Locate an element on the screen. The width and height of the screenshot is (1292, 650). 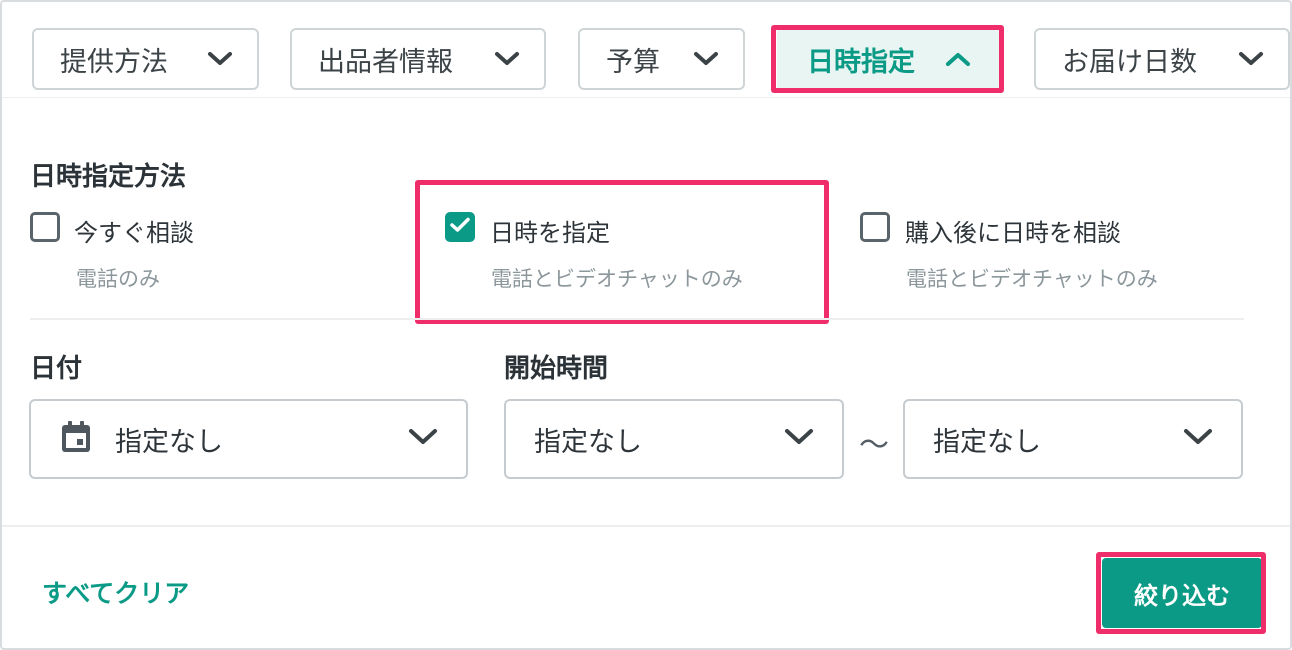
checkmark-icon is located at coordinates (460, 227).